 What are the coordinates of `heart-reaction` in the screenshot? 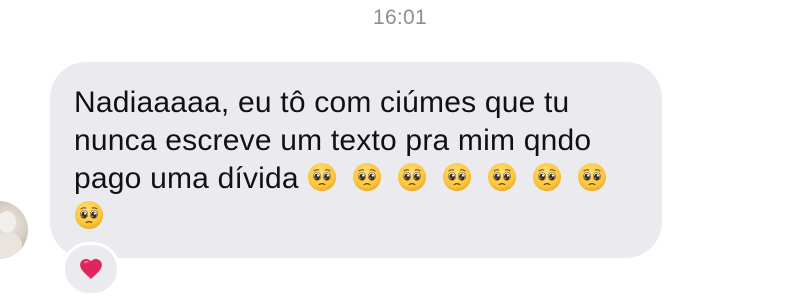 It's located at (91, 269).